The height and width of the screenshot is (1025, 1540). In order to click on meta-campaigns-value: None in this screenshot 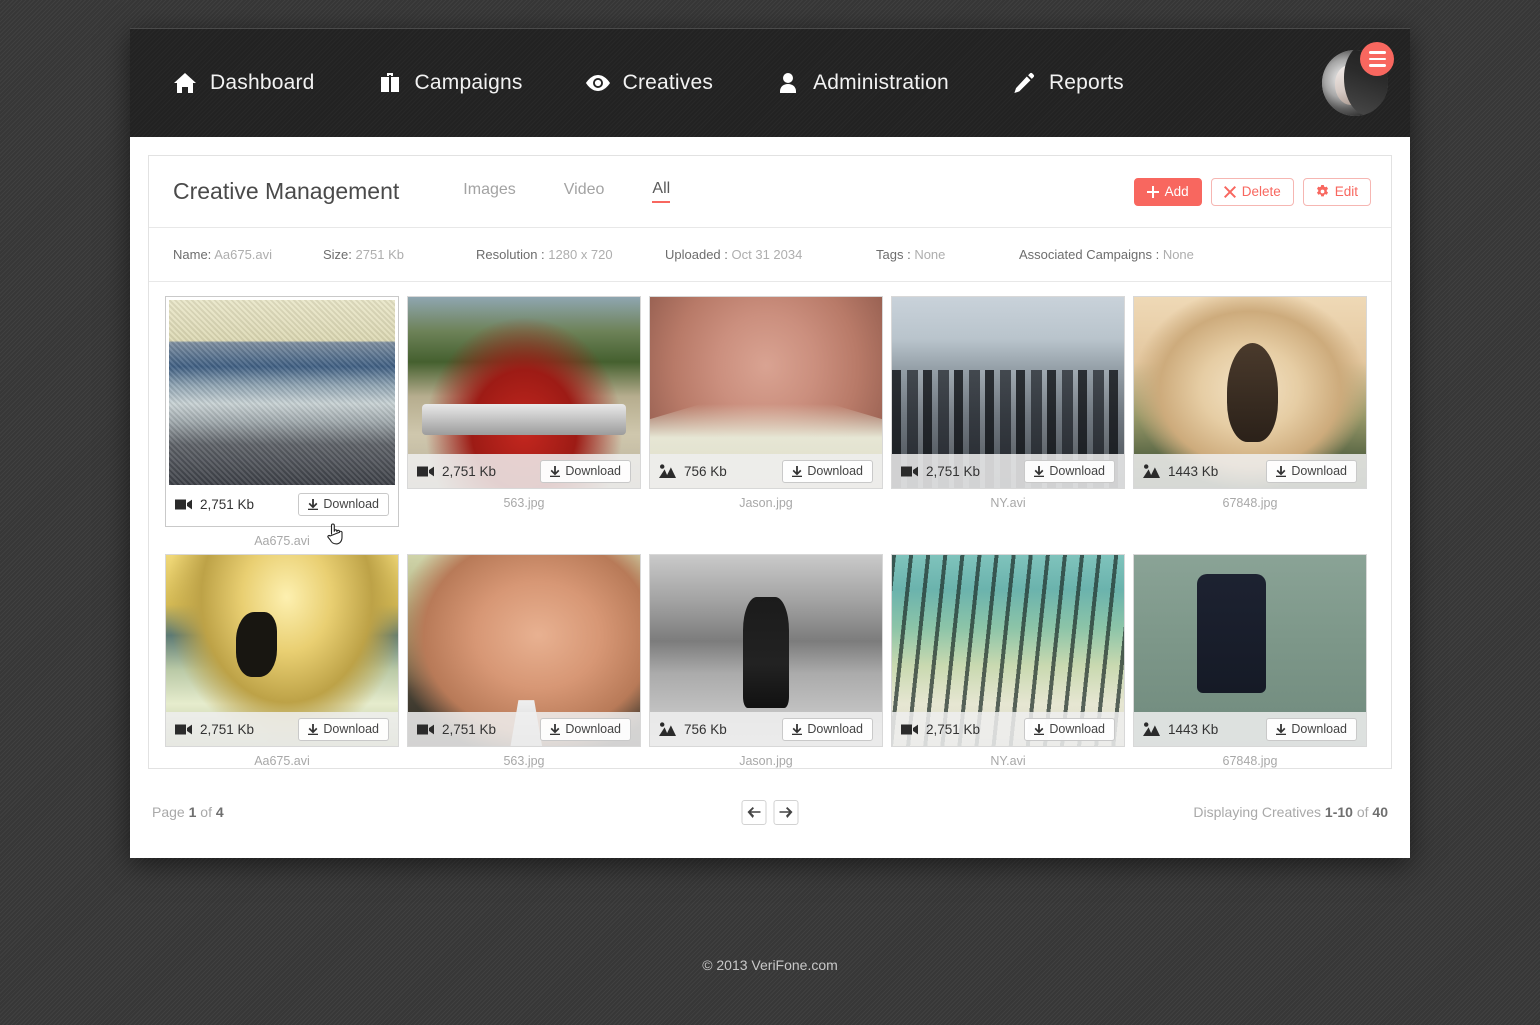, I will do `click(1178, 254)`.